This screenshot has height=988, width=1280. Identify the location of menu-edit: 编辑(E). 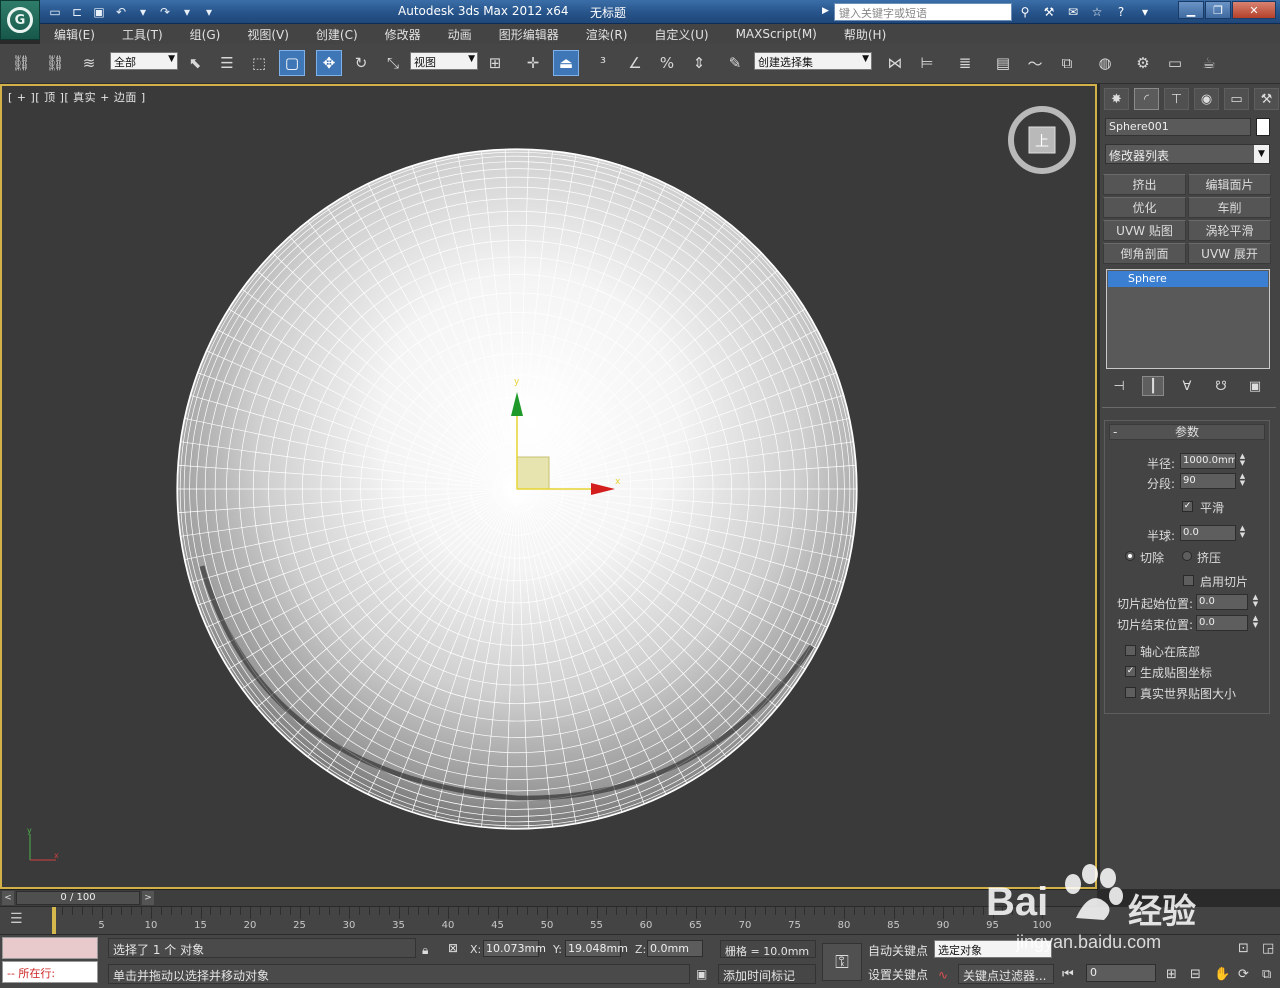
(74, 34).